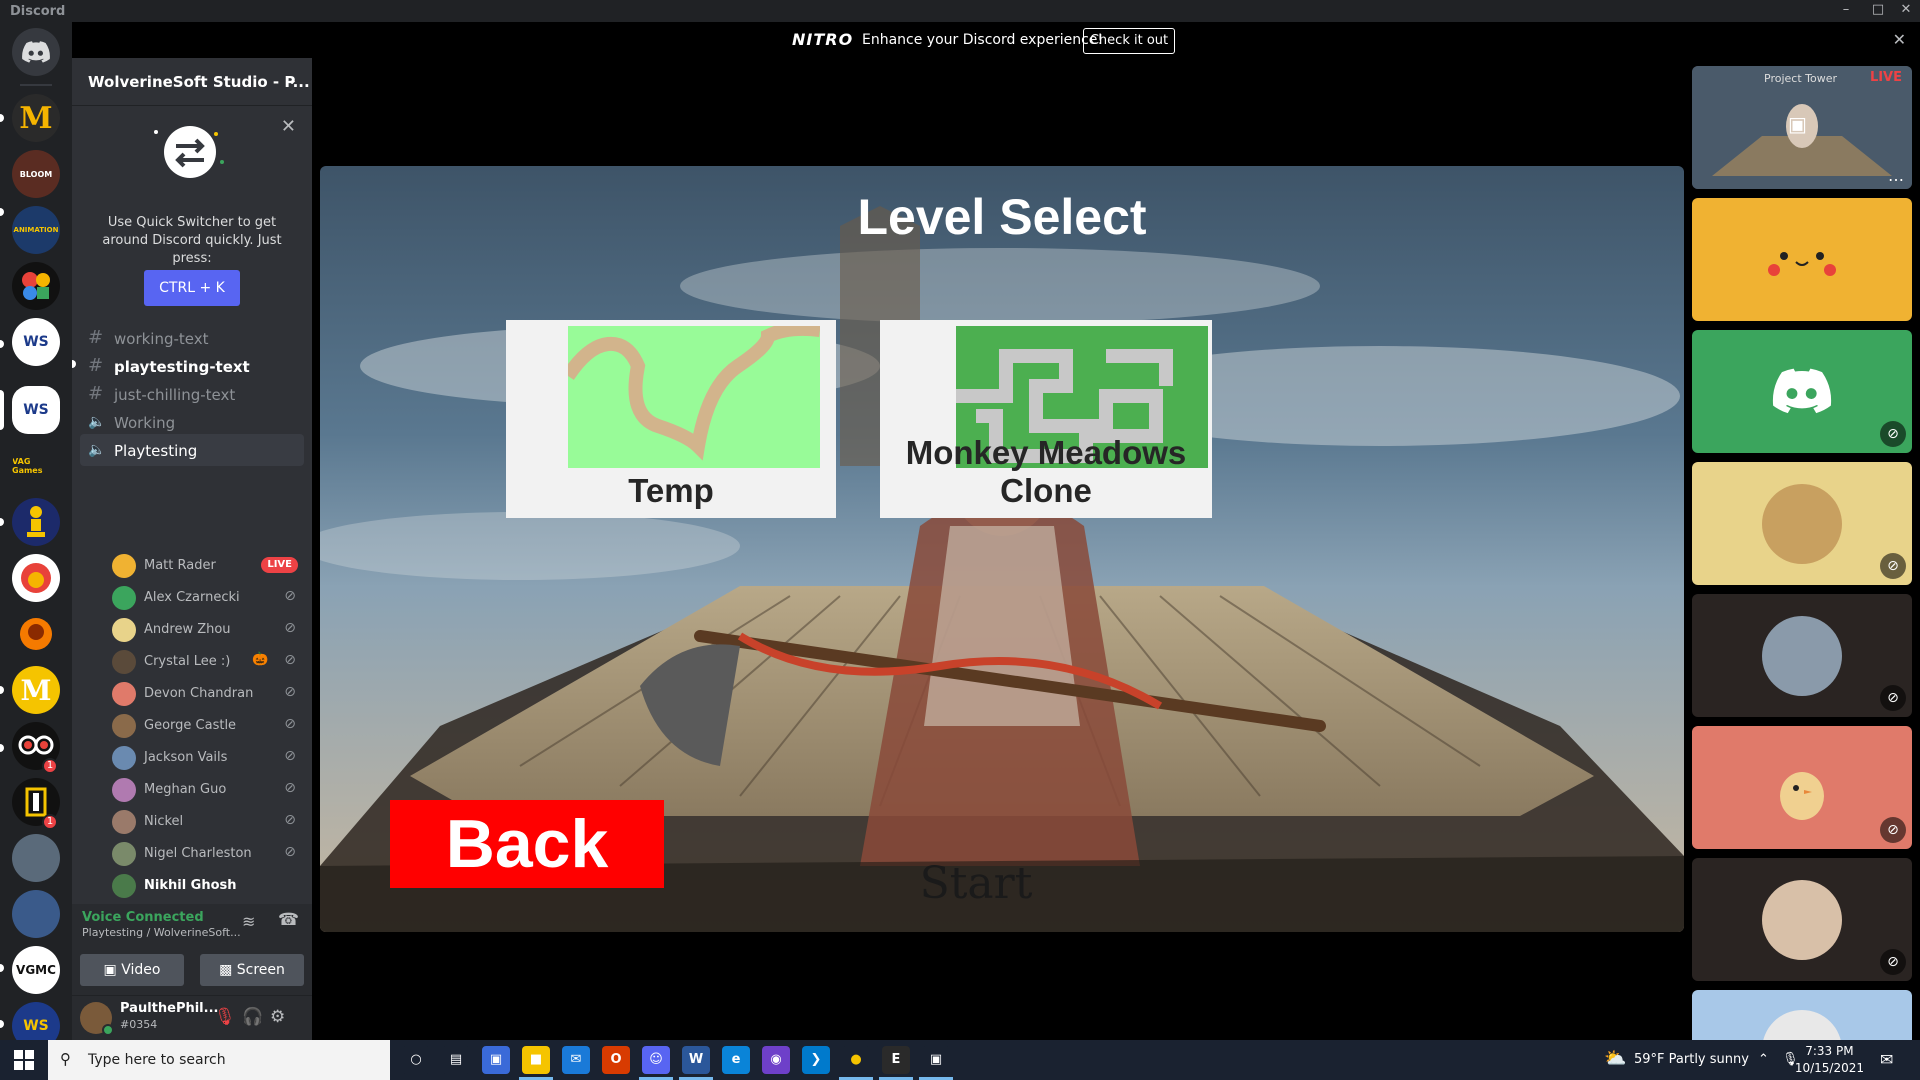  Describe the element at coordinates (1829, 1060) in the screenshot. I see `taskbar-clock: 7:33 PM 10/15/2021` at that location.